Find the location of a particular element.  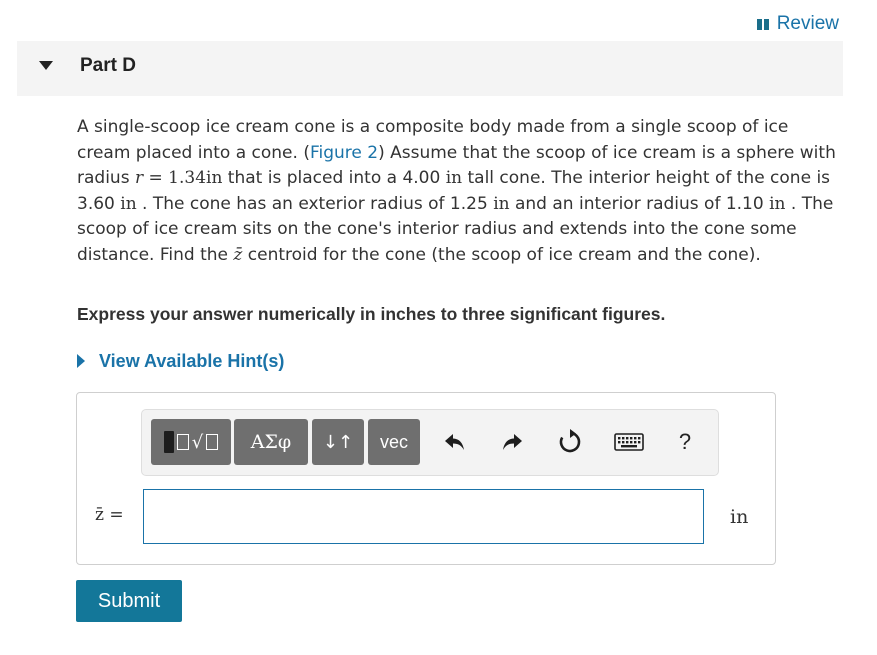

collapse-caret-icon is located at coordinates (46, 65).